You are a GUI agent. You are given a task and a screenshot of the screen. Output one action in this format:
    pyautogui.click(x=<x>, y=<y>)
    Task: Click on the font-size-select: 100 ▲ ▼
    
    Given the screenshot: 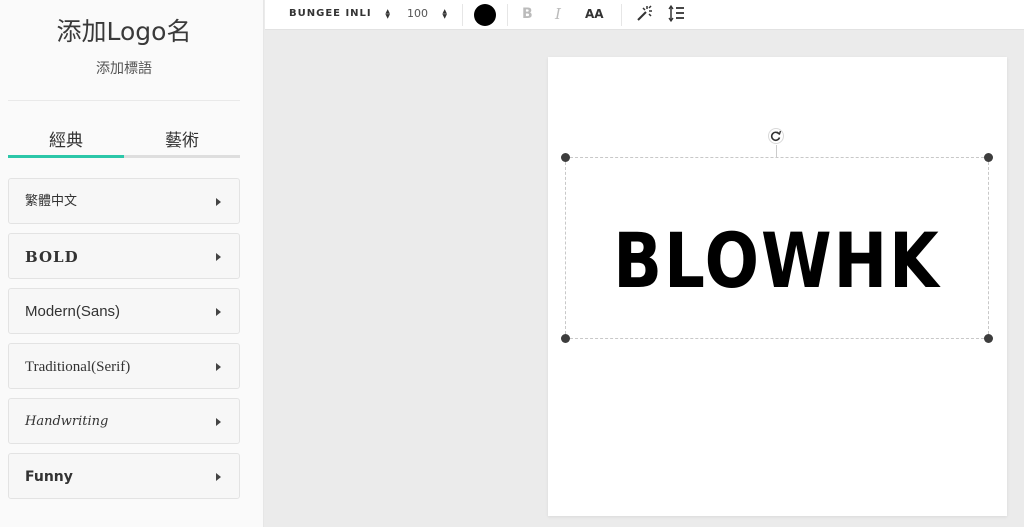 What is the action you would take?
    pyautogui.click(x=427, y=17)
    